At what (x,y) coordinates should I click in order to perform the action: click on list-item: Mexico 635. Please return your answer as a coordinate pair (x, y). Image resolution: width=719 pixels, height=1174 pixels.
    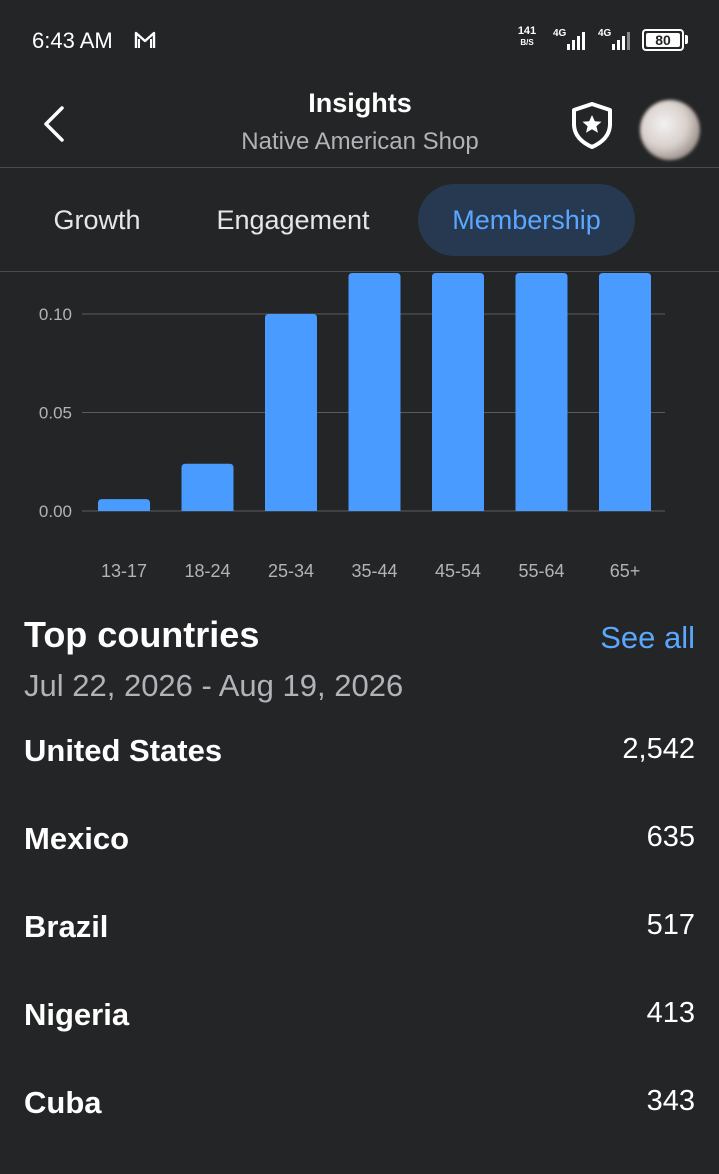
    Looking at the image, I should click on (359, 851).